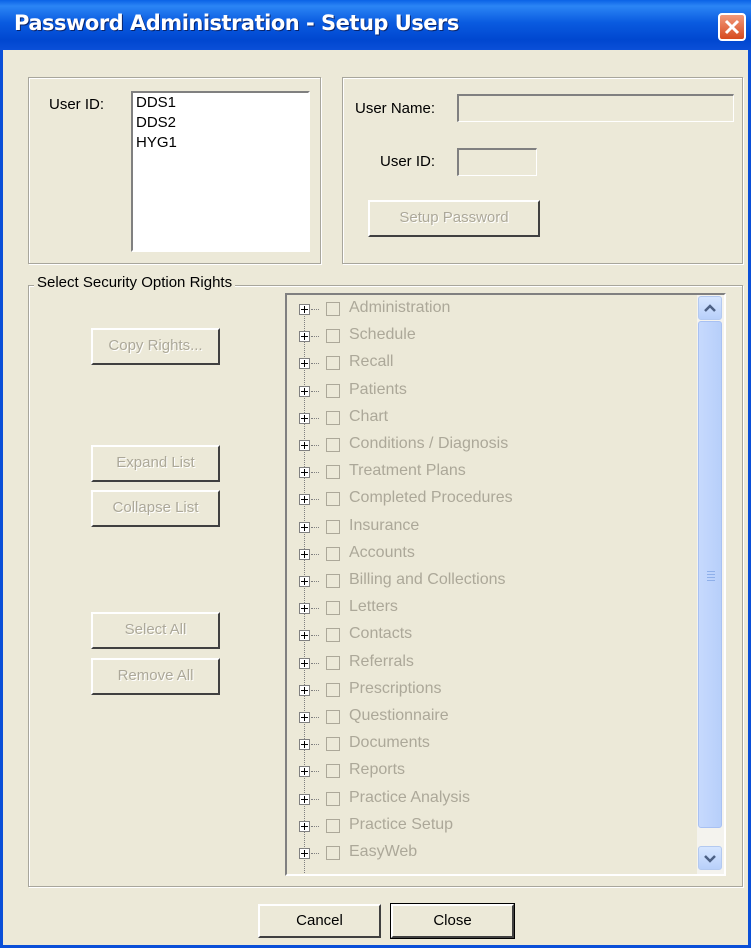 The height and width of the screenshot is (948, 751). What do you see at coordinates (492, 447) in the screenshot?
I see `tree-item: Conditions / Diagnosis` at bounding box center [492, 447].